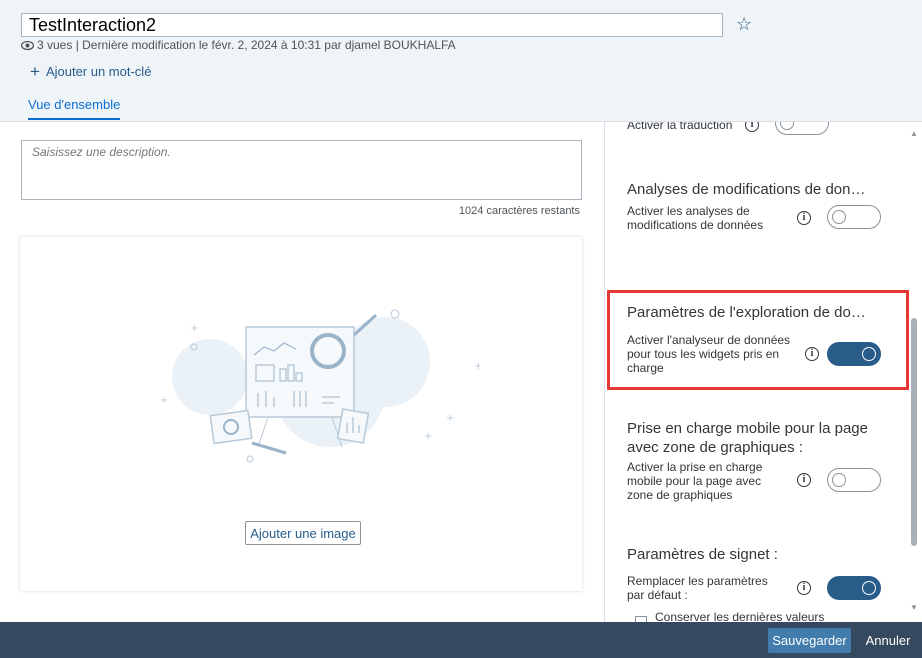  What do you see at coordinates (74, 108) in the screenshot?
I see `tab-overview: Vue d'ensemble` at bounding box center [74, 108].